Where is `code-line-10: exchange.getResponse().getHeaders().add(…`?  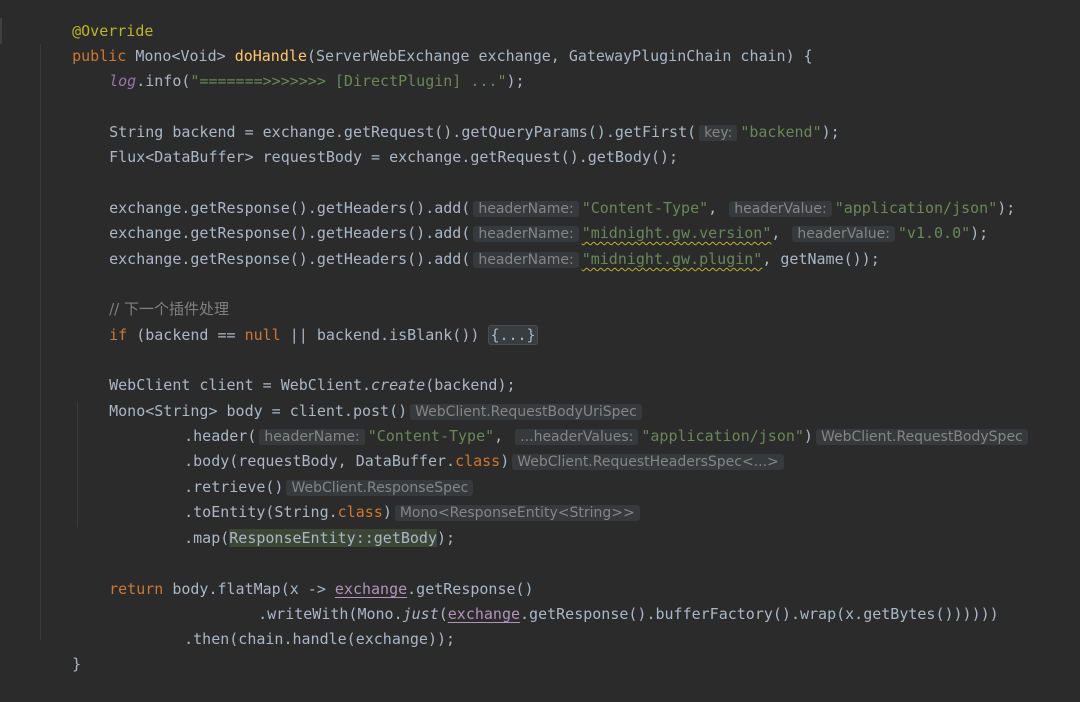
code-line-10: exchange.getResponse().getHeaders().add(… is located at coordinates (476, 245).